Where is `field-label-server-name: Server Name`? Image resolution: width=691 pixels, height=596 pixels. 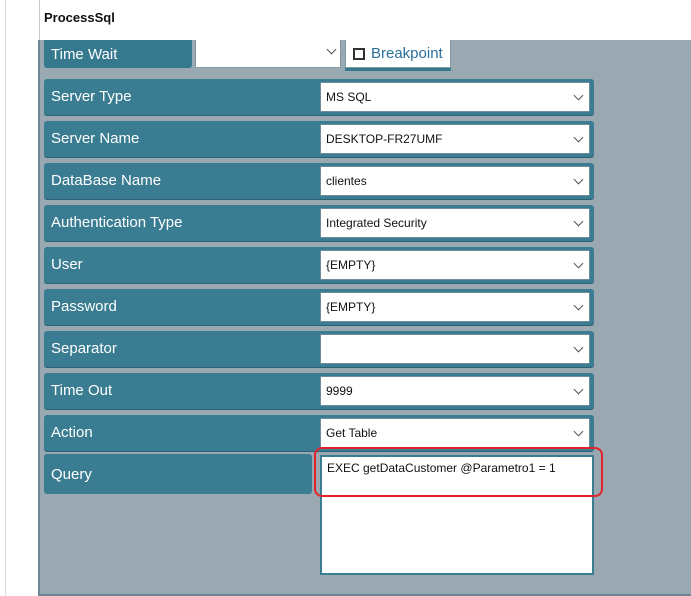 field-label-server-name: Server Name is located at coordinates (95, 138).